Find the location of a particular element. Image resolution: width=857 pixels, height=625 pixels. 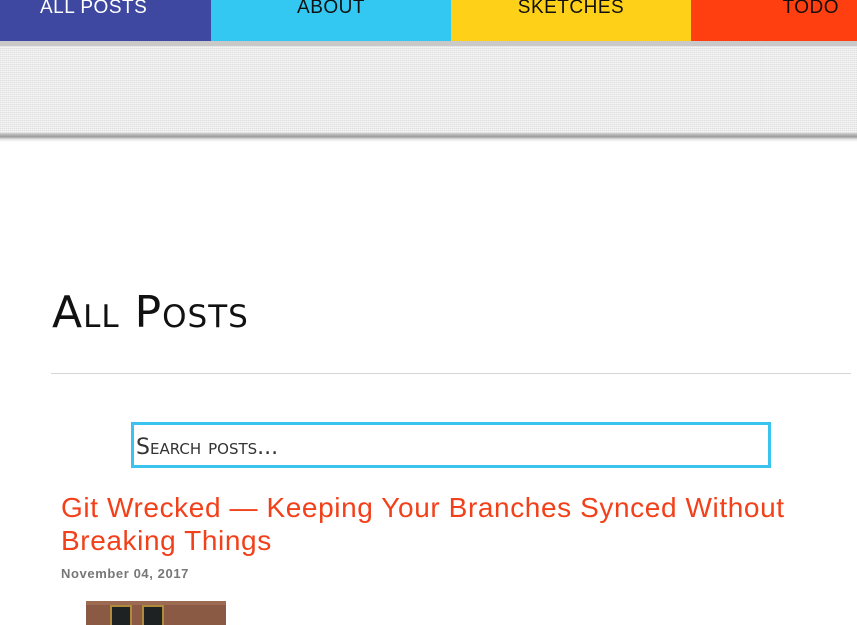

post-thumbnail-image is located at coordinates (156, 613).